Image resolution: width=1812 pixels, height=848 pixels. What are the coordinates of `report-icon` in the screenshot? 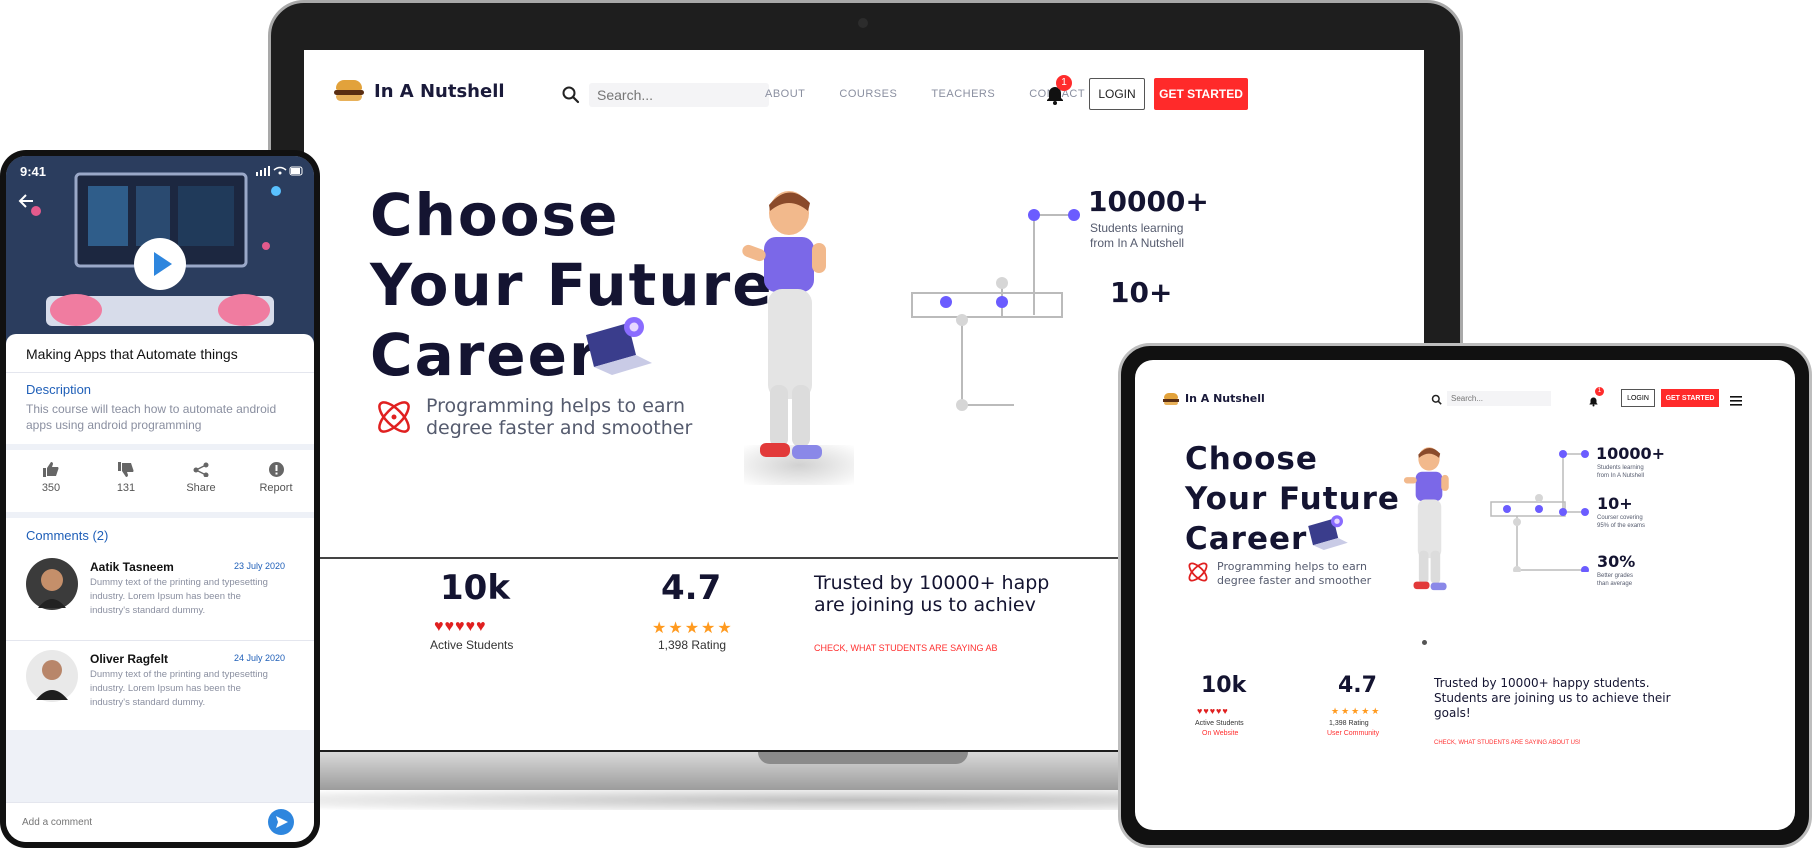 It's located at (276, 469).